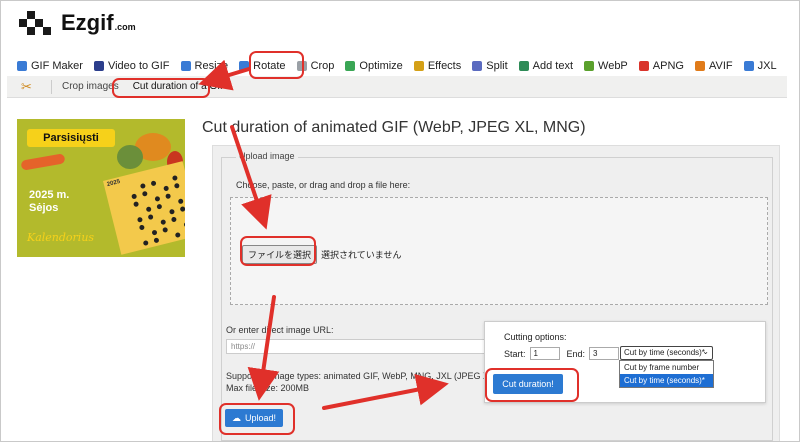  What do you see at coordinates (385, 391) in the screenshot?
I see `arrow-to-cut-button` at bounding box center [385, 391].